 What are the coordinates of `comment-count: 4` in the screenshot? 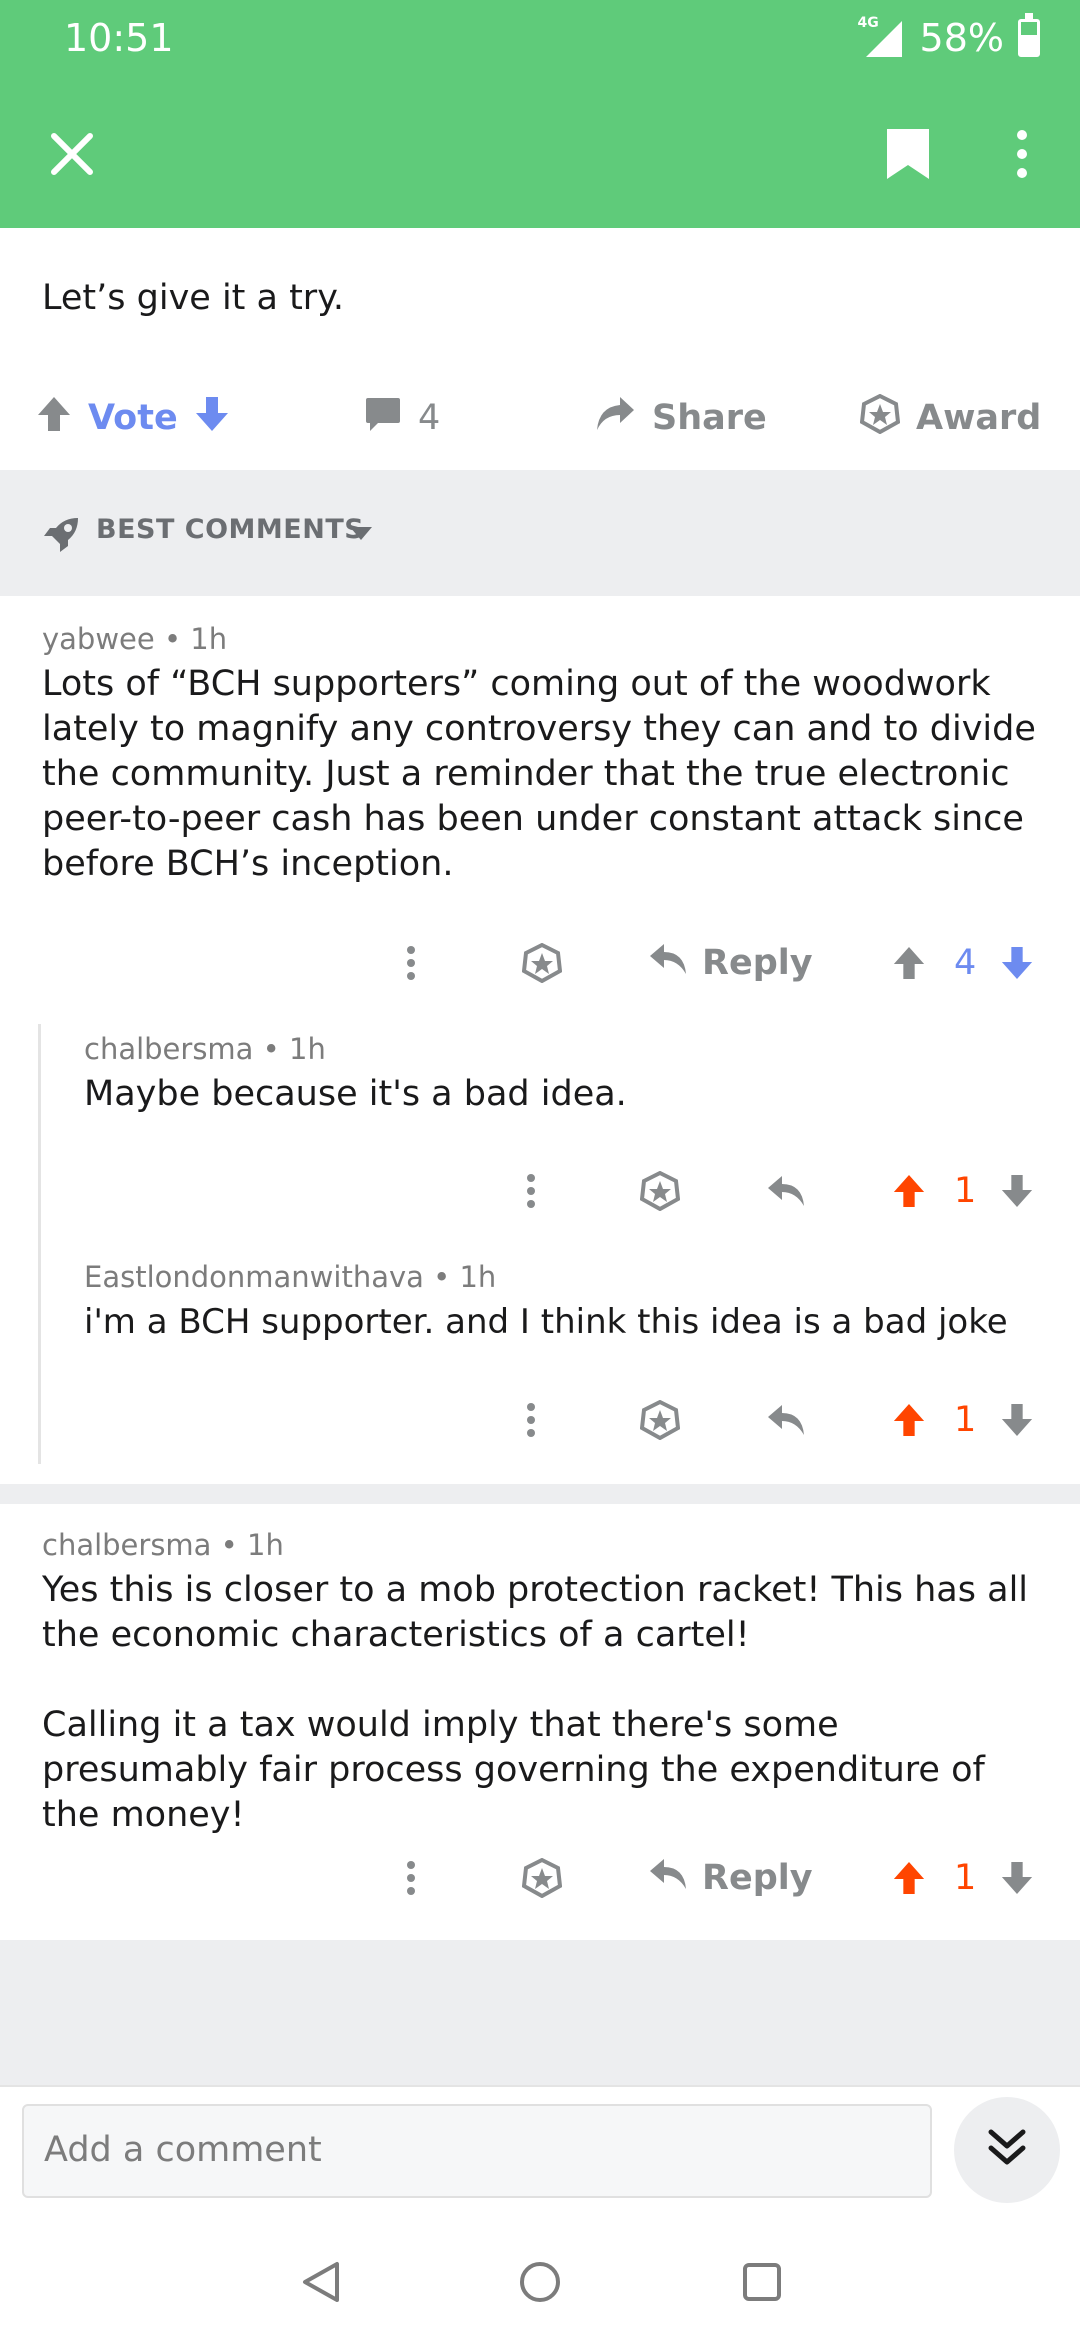 It's located at (429, 418).